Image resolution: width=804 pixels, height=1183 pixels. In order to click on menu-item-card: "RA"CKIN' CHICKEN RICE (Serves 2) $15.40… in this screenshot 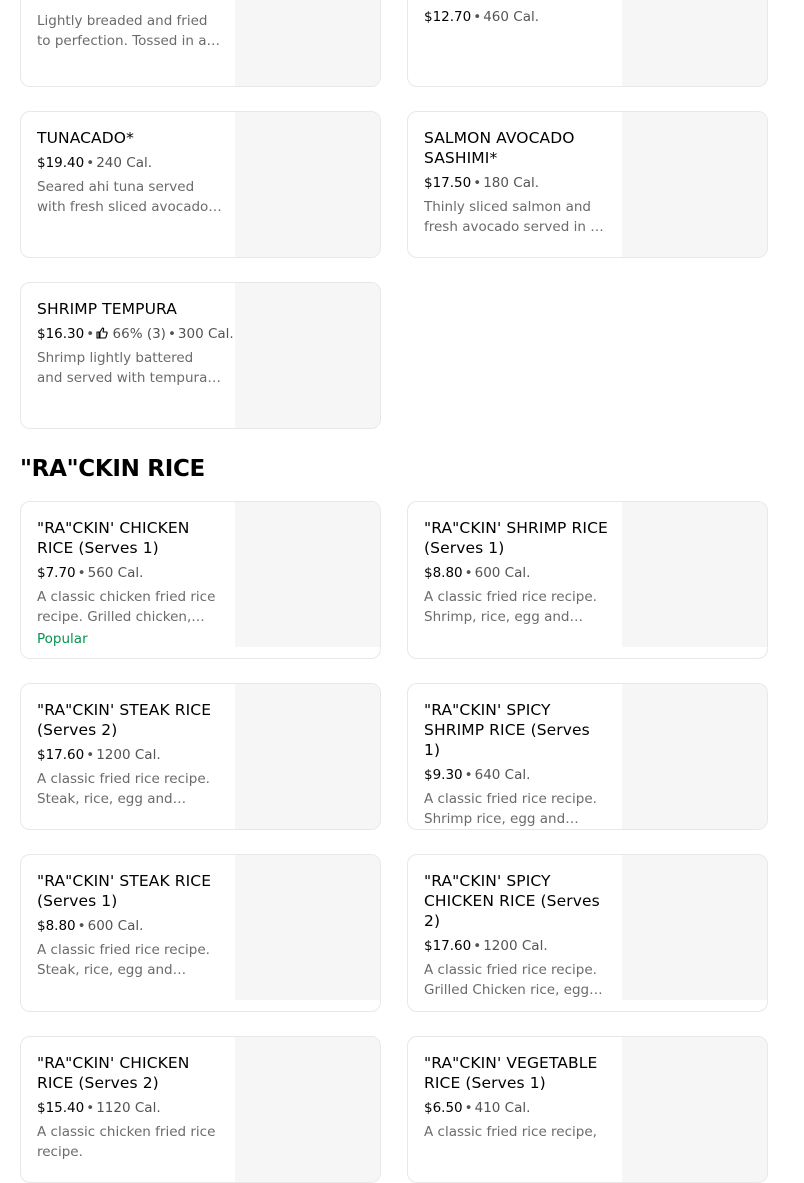, I will do `click(200, 1109)`.